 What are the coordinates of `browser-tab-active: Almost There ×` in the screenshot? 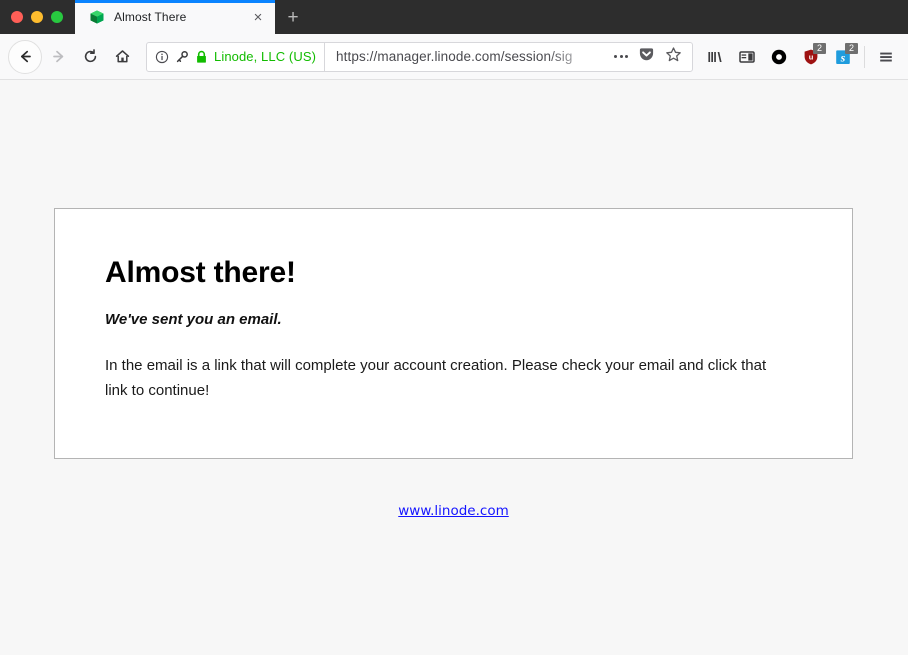 It's located at (175, 17).